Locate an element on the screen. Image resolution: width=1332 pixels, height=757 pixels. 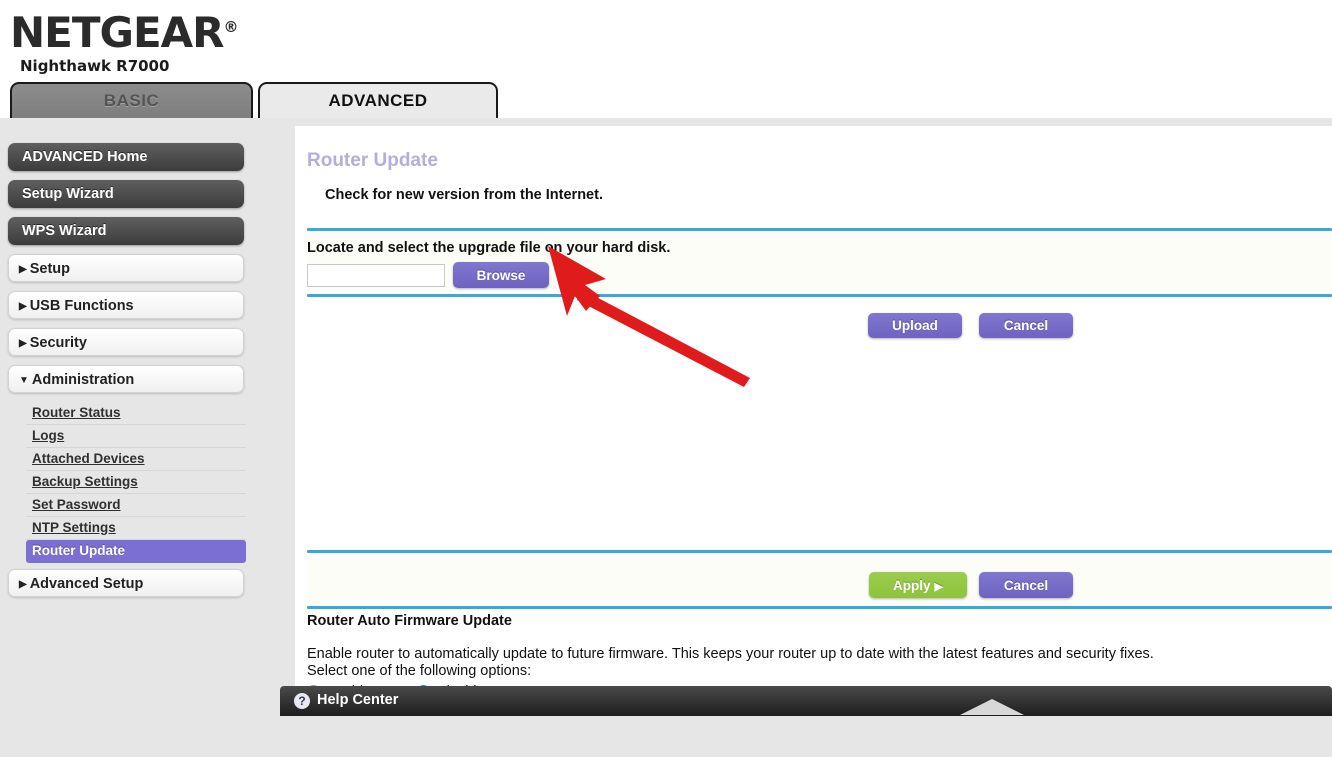
sidebar-group-administration-label: Administration is located at coordinates (83, 380).